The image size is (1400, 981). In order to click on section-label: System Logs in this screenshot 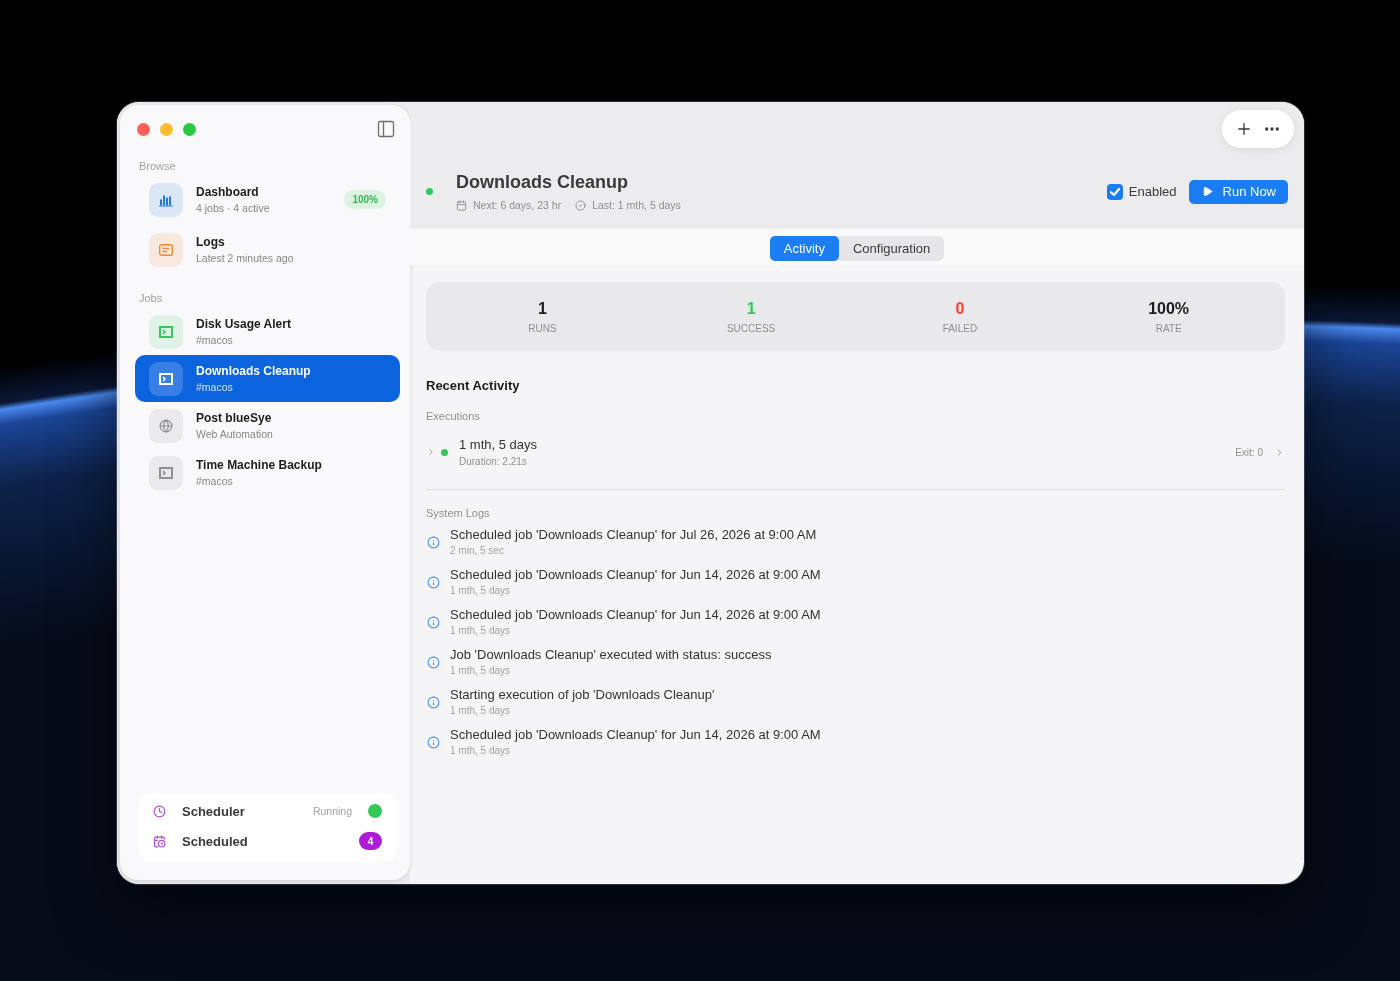, I will do `click(458, 513)`.